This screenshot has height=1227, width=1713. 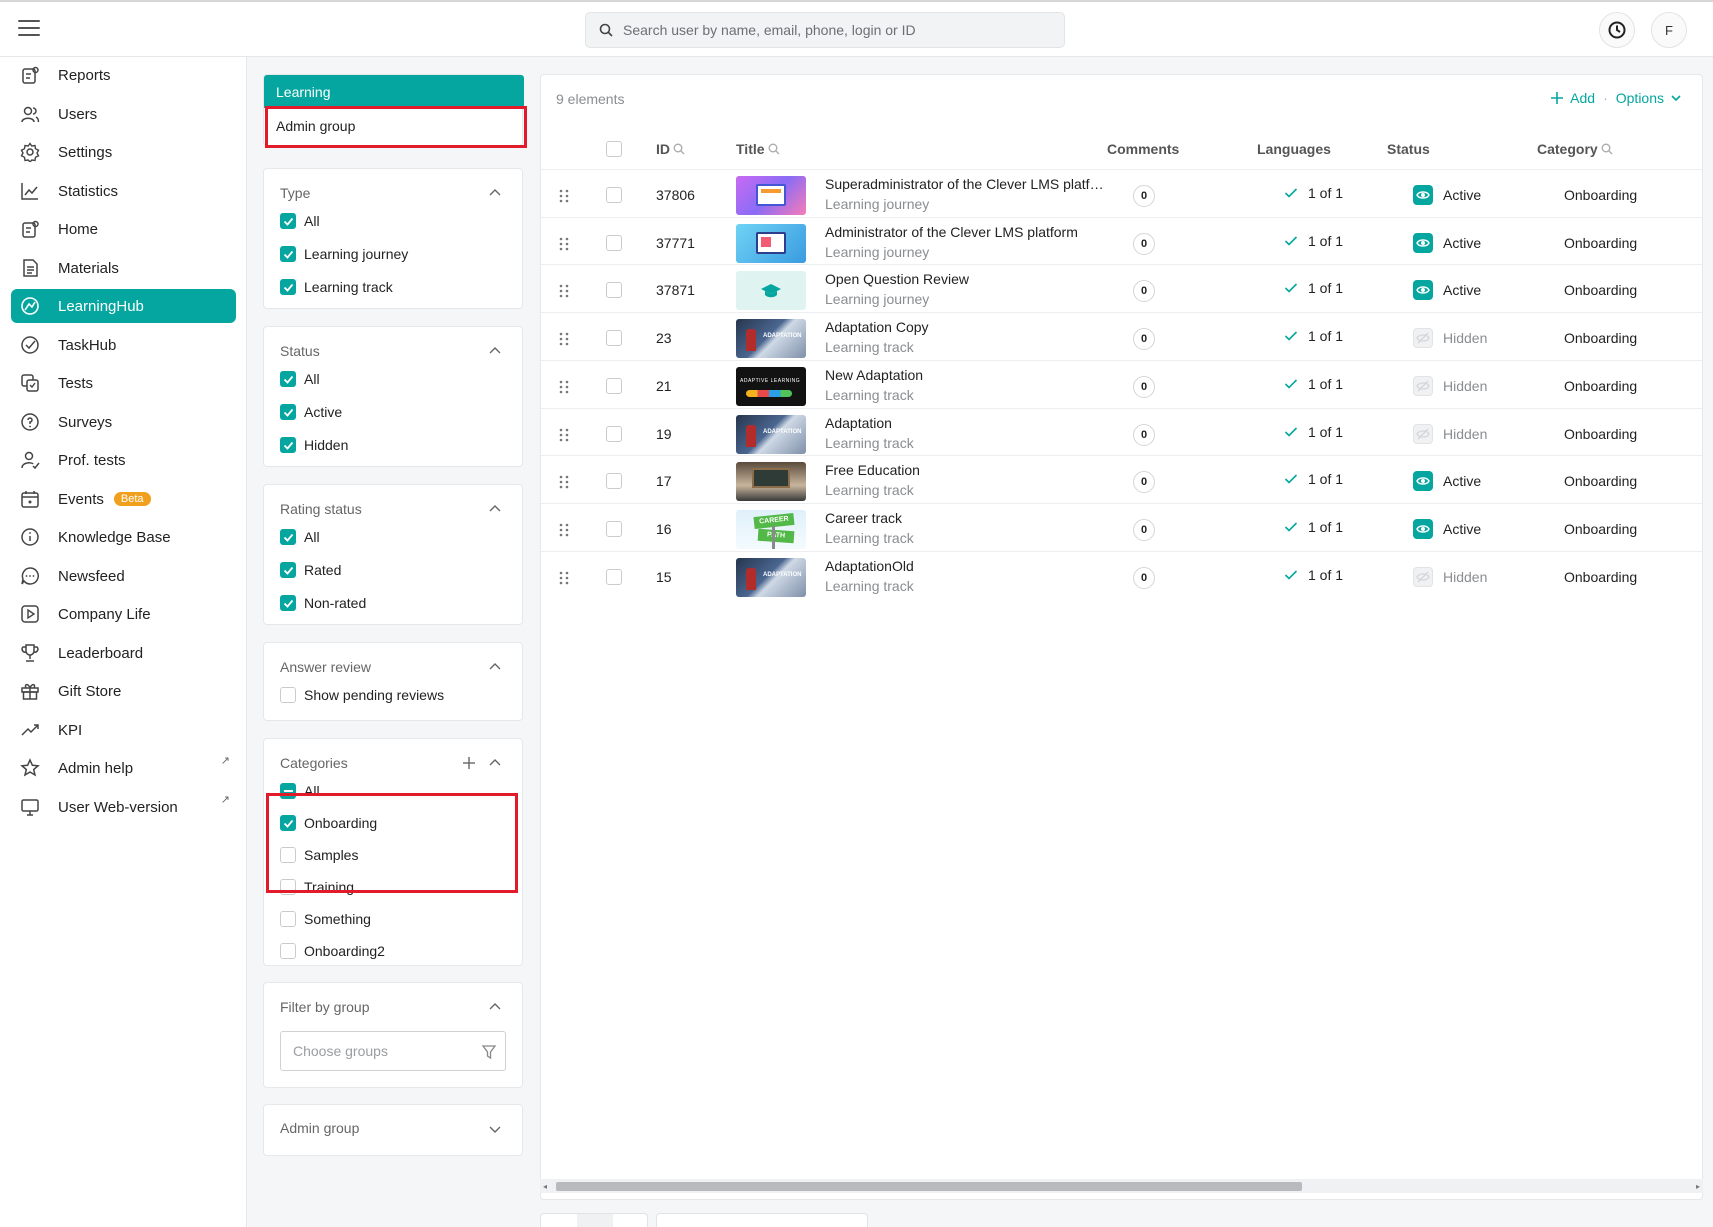 What do you see at coordinates (762, 1220) in the screenshot?
I see `page-size-select` at bounding box center [762, 1220].